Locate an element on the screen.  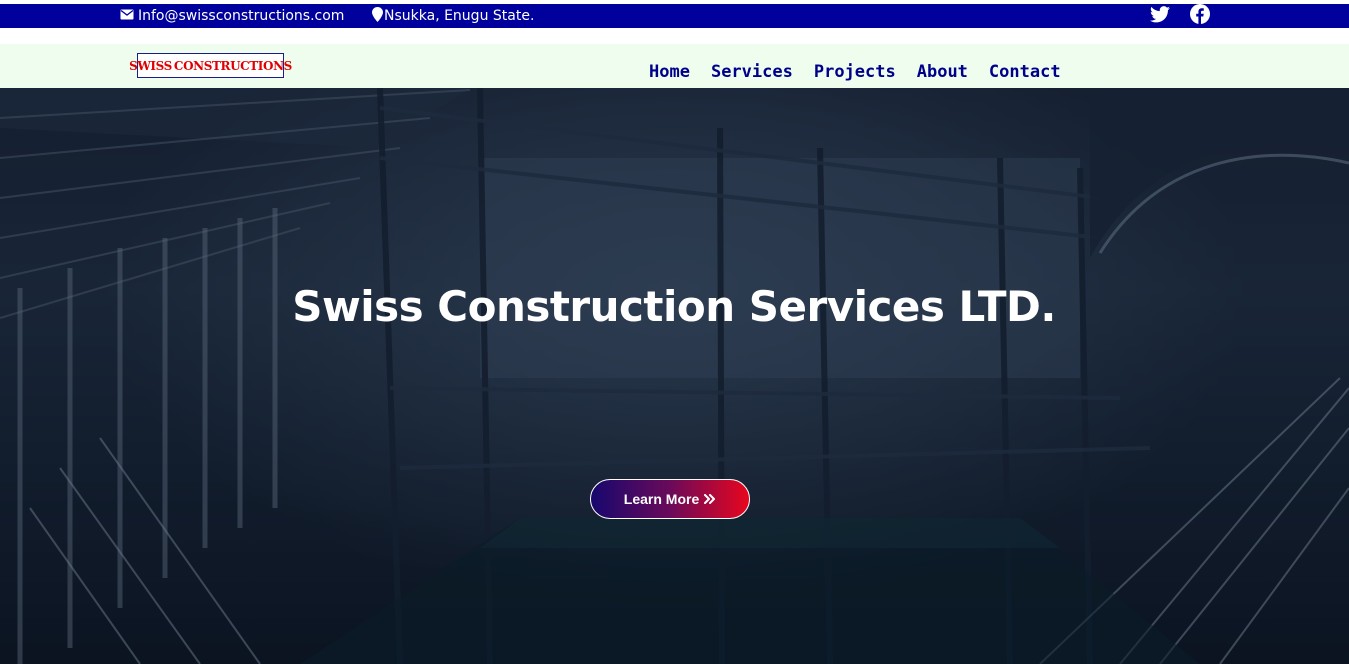
twitter-link is located at coordinates (1160, 16).